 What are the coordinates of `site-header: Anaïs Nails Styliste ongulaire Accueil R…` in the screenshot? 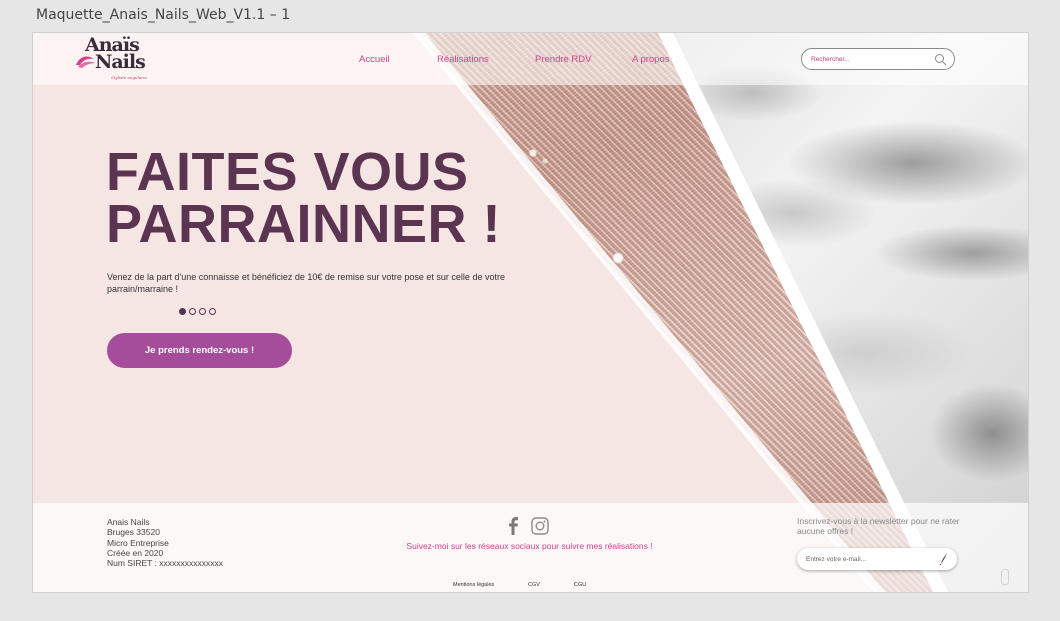 It's located at (530, 59).